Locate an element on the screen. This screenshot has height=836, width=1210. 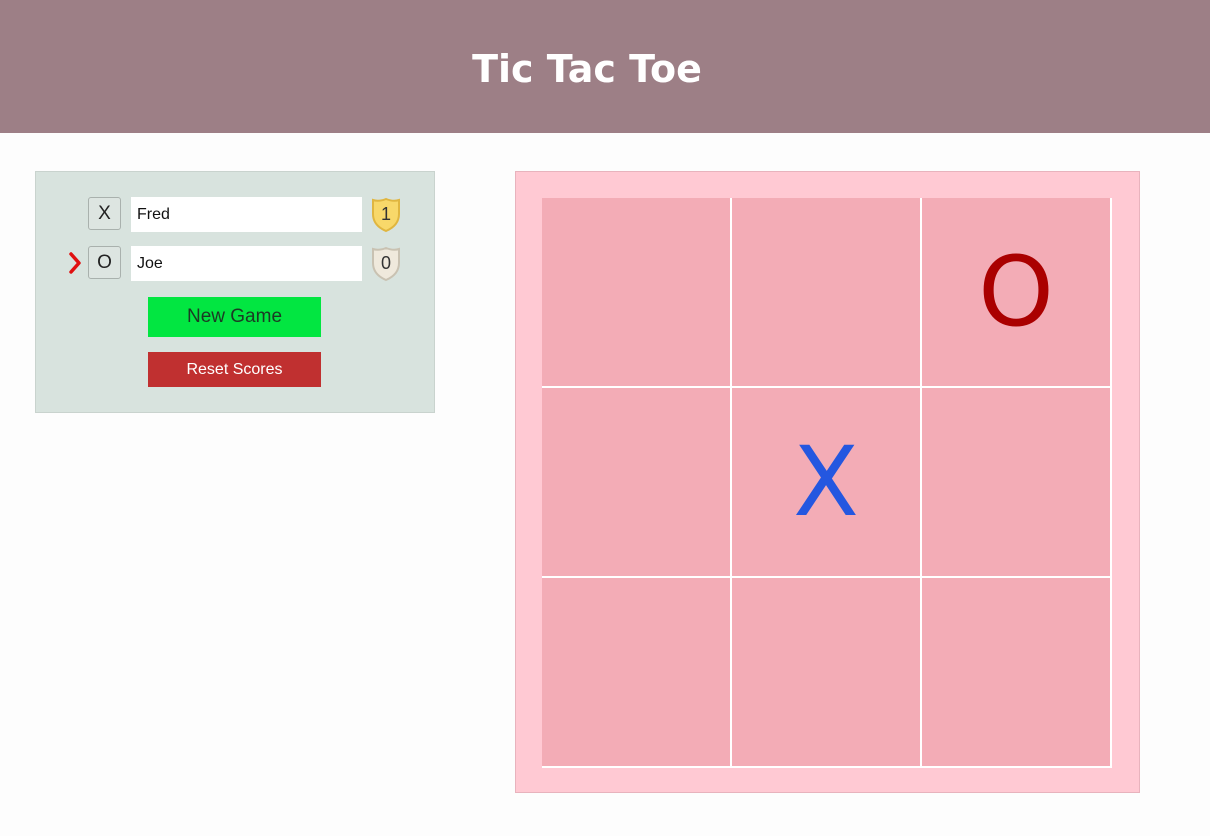
player-row-o: O 0 is located at coordinates (235, 264).